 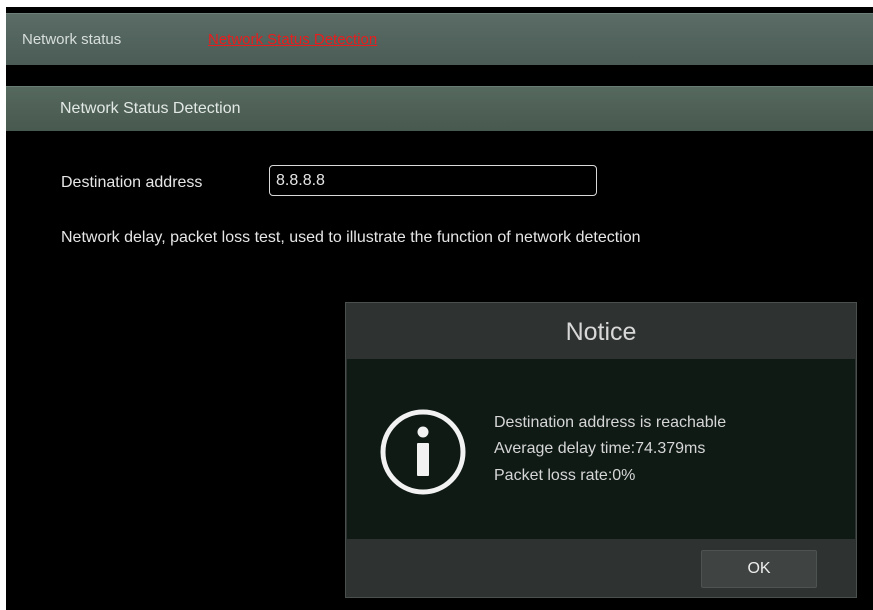 I want to click on tab-network-status-detection: Network Status Detection, so click(x=292, y=39).